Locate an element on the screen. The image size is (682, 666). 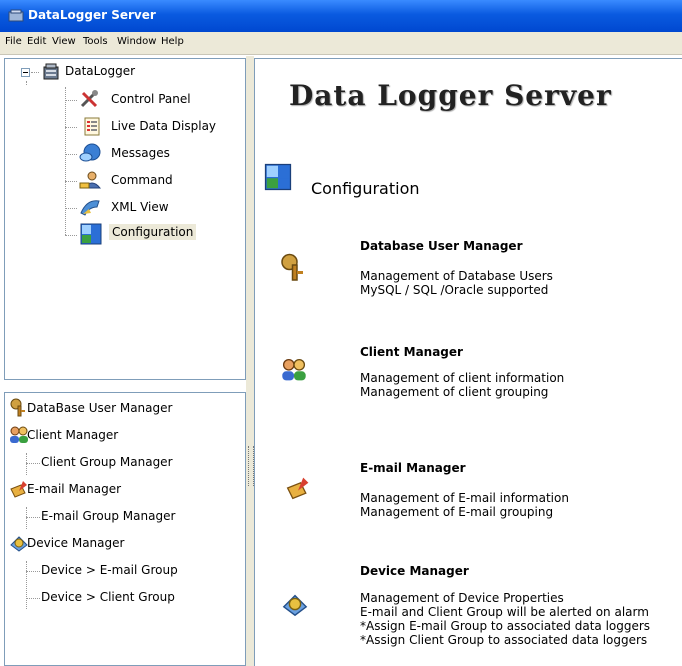
feature-line: Management of client information is located at coordinates (462, 378).